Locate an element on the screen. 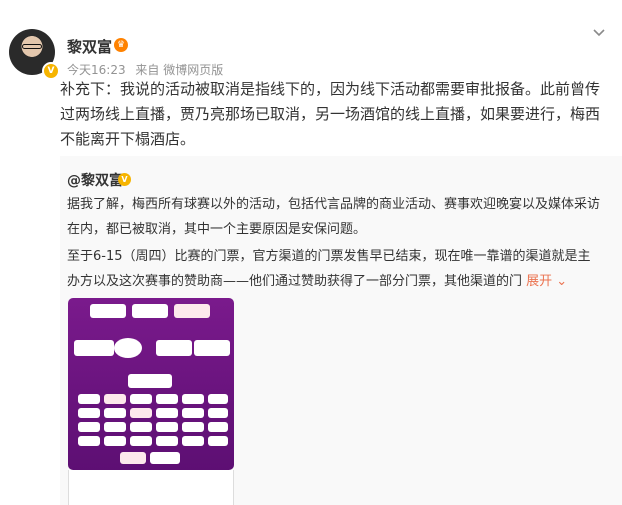 The width and height of the screenshot is (622, 505). repost-author: @黎双富 is located at coordinates (95, 180).